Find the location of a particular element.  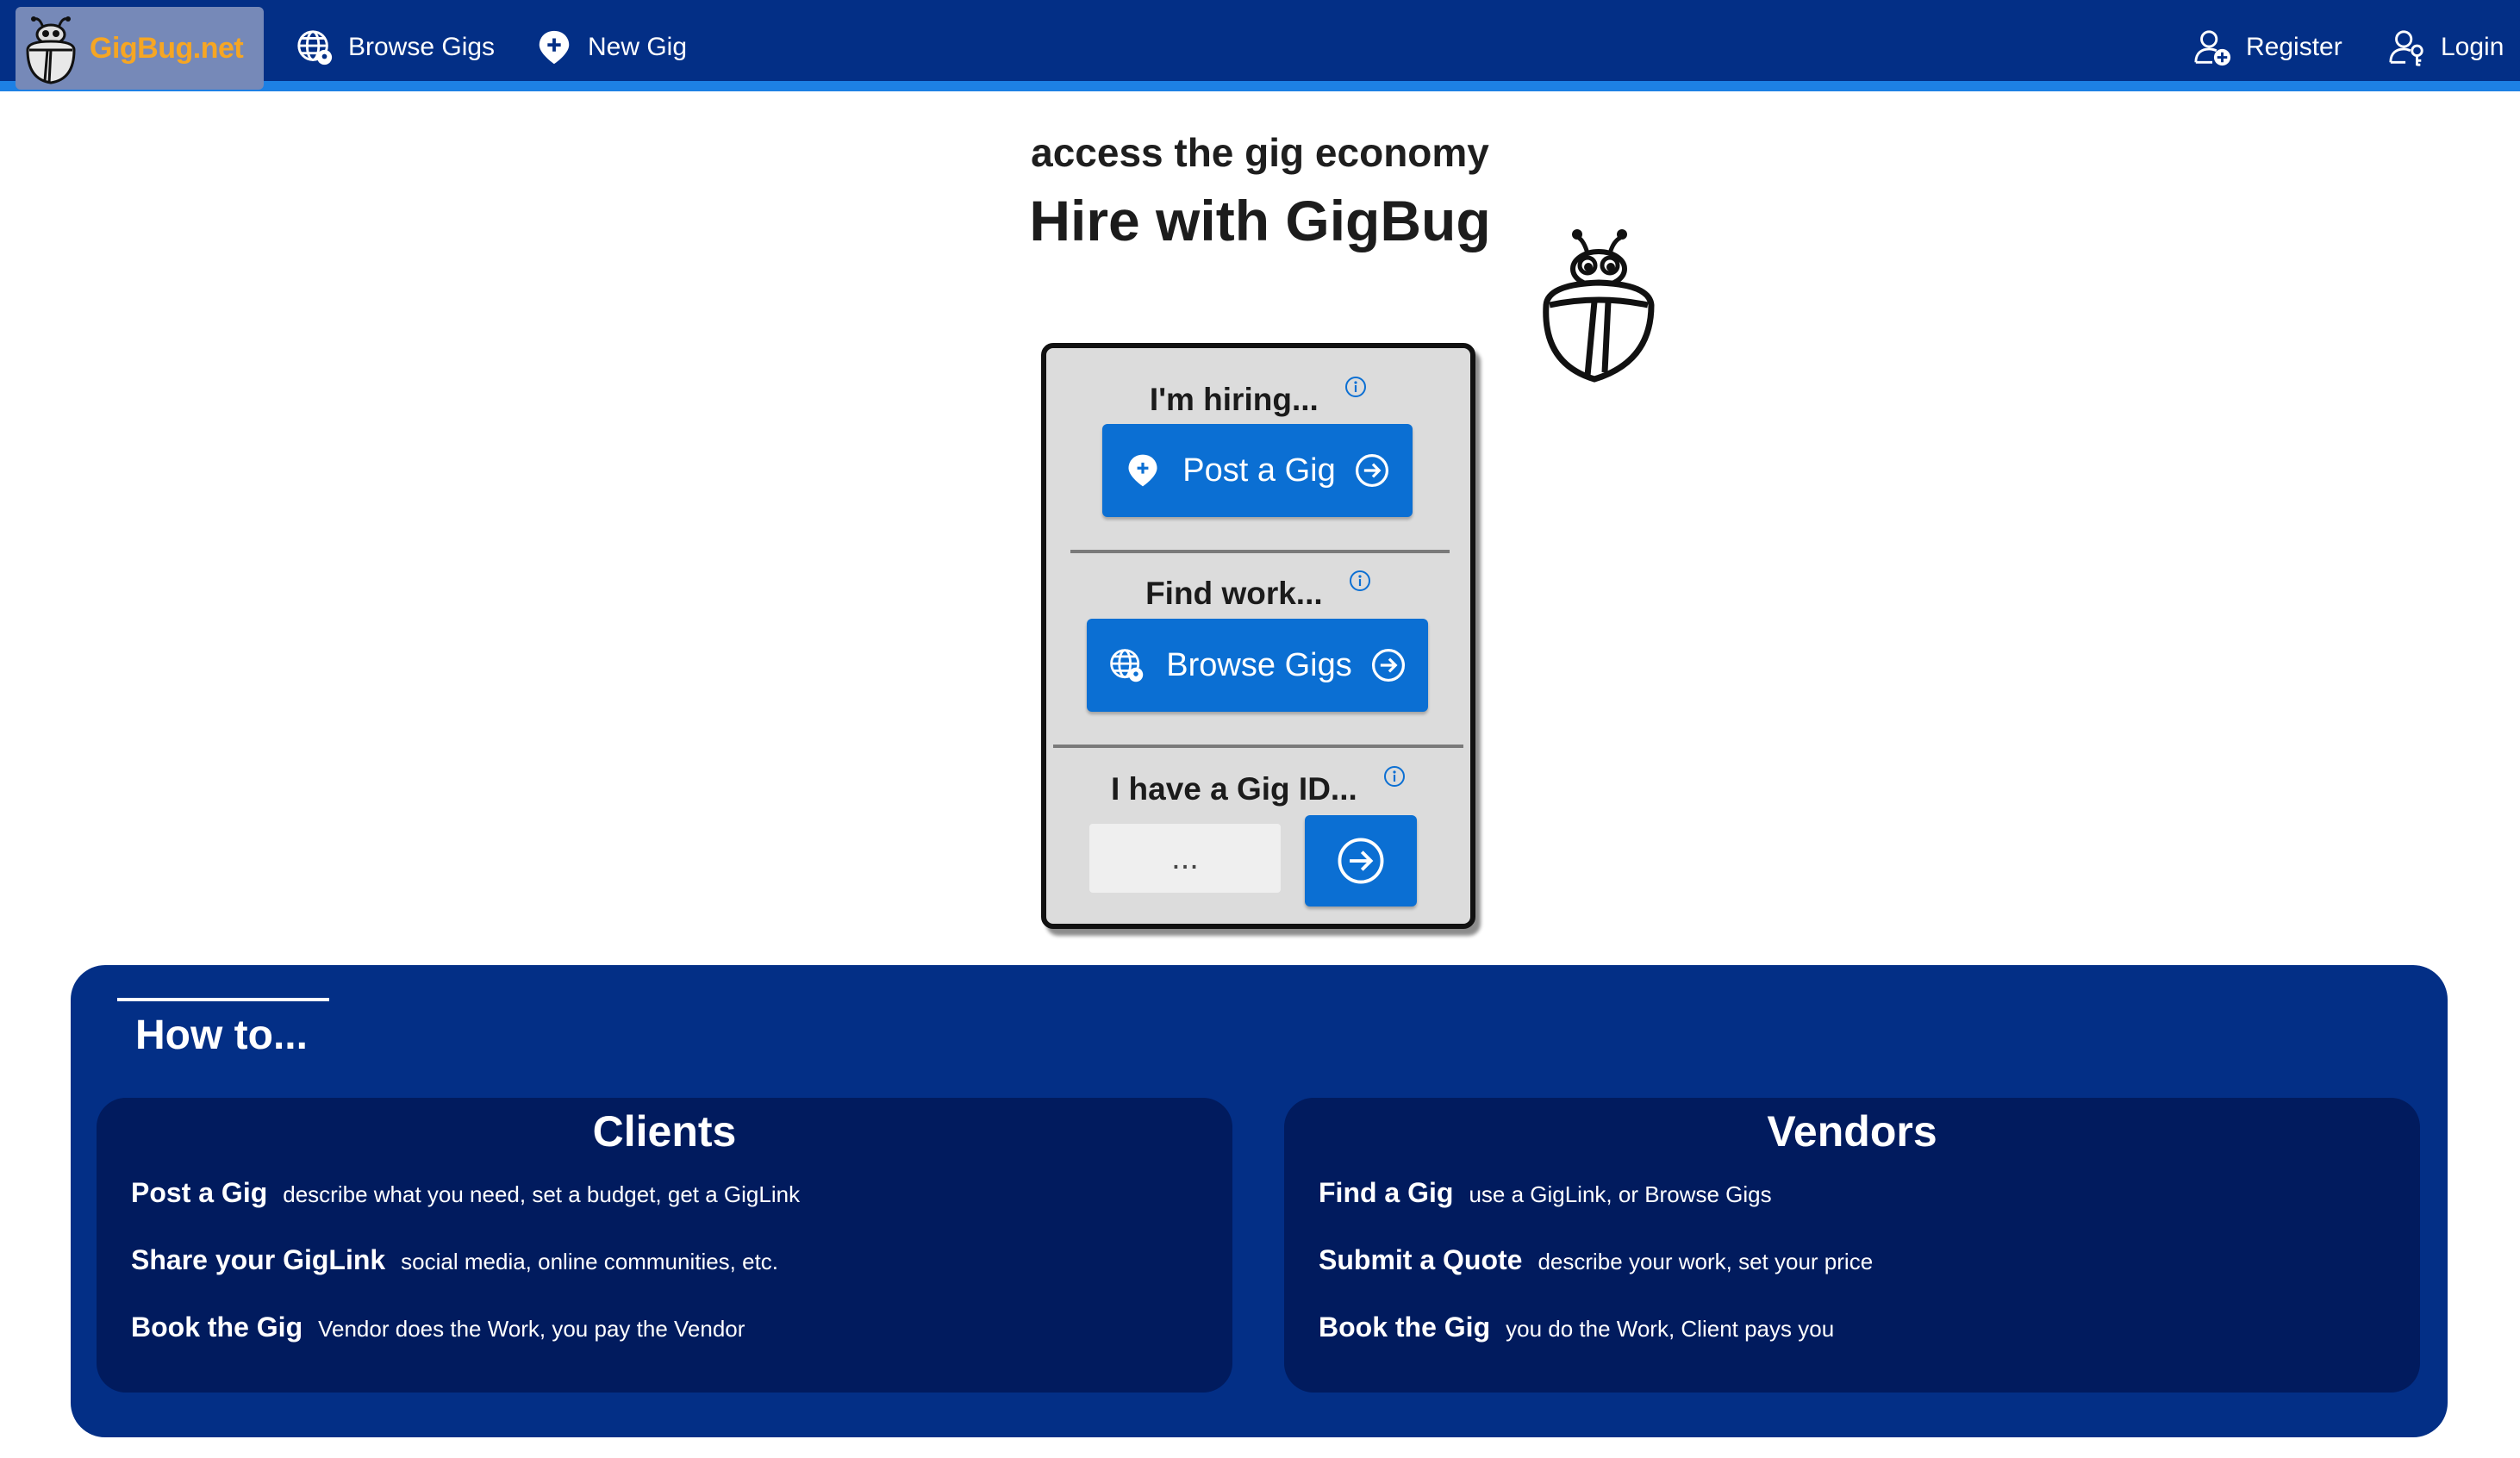

top-navbar: GigBug.net Browse Gigs New Gig Register is located at coordinates (1260, 45).